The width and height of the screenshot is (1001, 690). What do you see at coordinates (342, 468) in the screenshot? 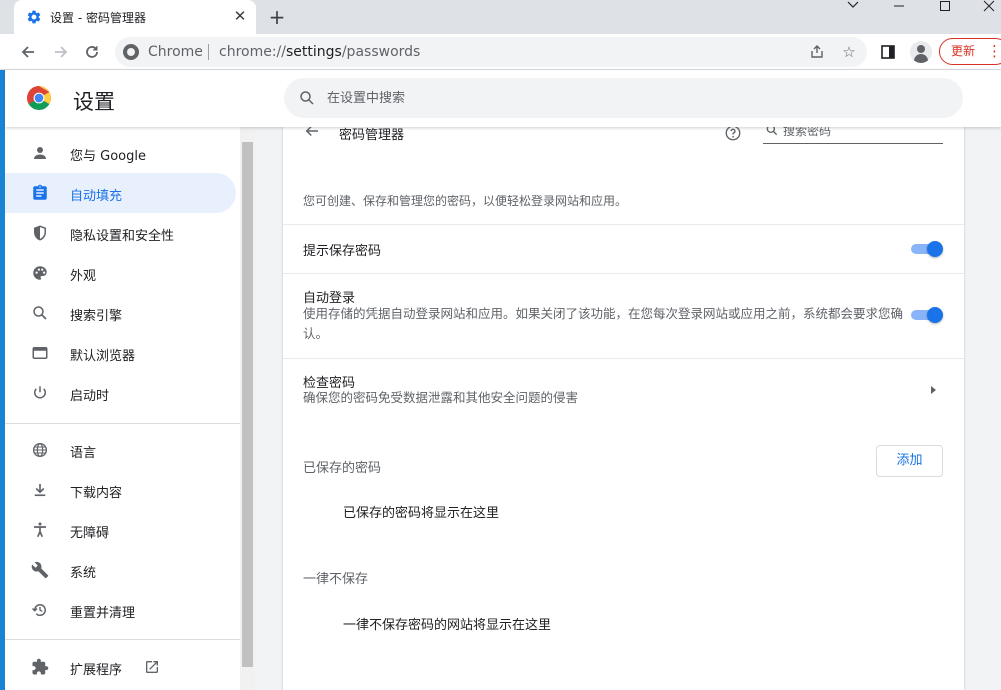
I see `saved-passwords-heading: 已保存的密码` at bounding box center [342, 468].